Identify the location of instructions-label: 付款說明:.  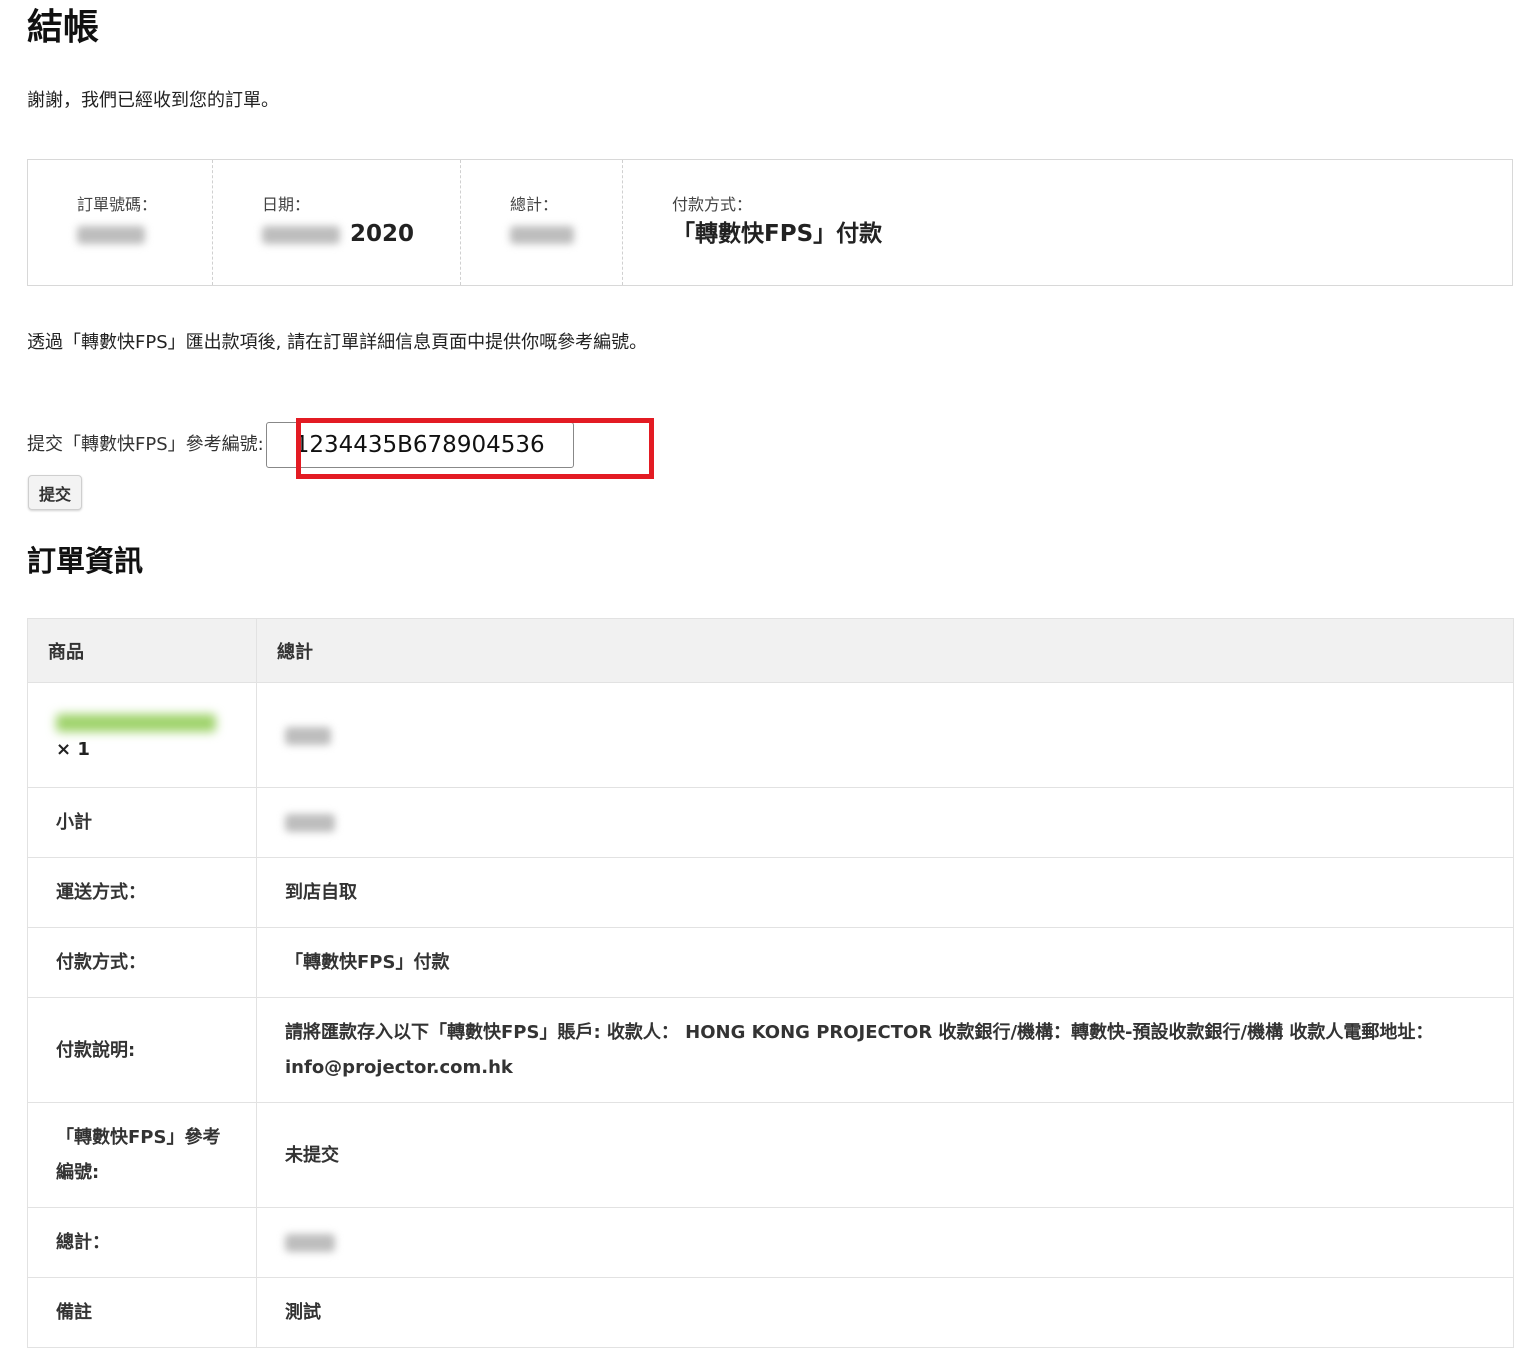
(142, 1050).